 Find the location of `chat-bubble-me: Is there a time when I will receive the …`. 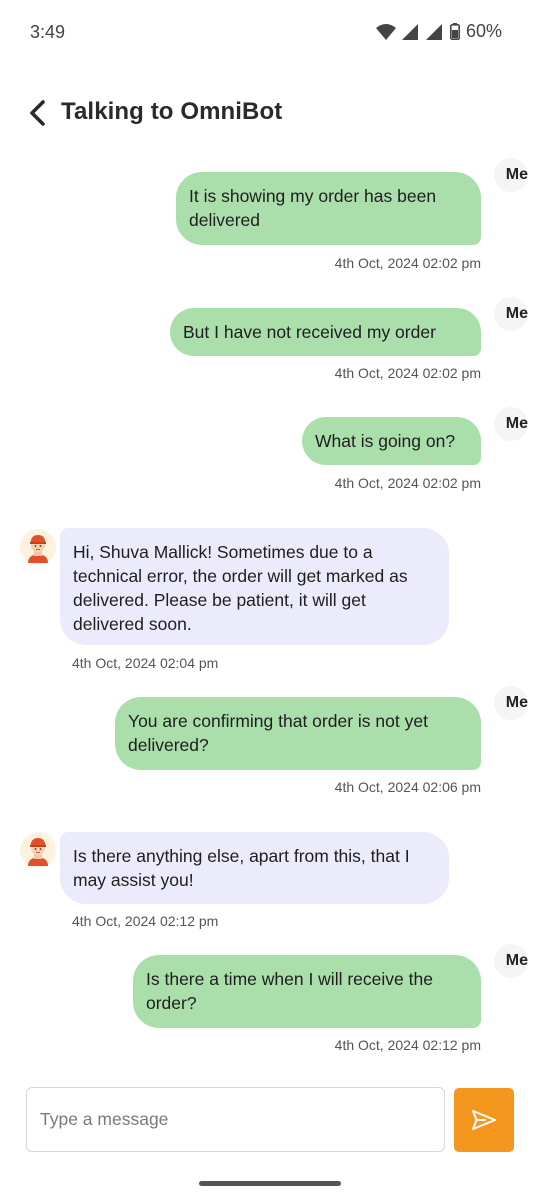

chat-bubble-me: Is there a time when I will receive the … is located at coordinates (307, 991).